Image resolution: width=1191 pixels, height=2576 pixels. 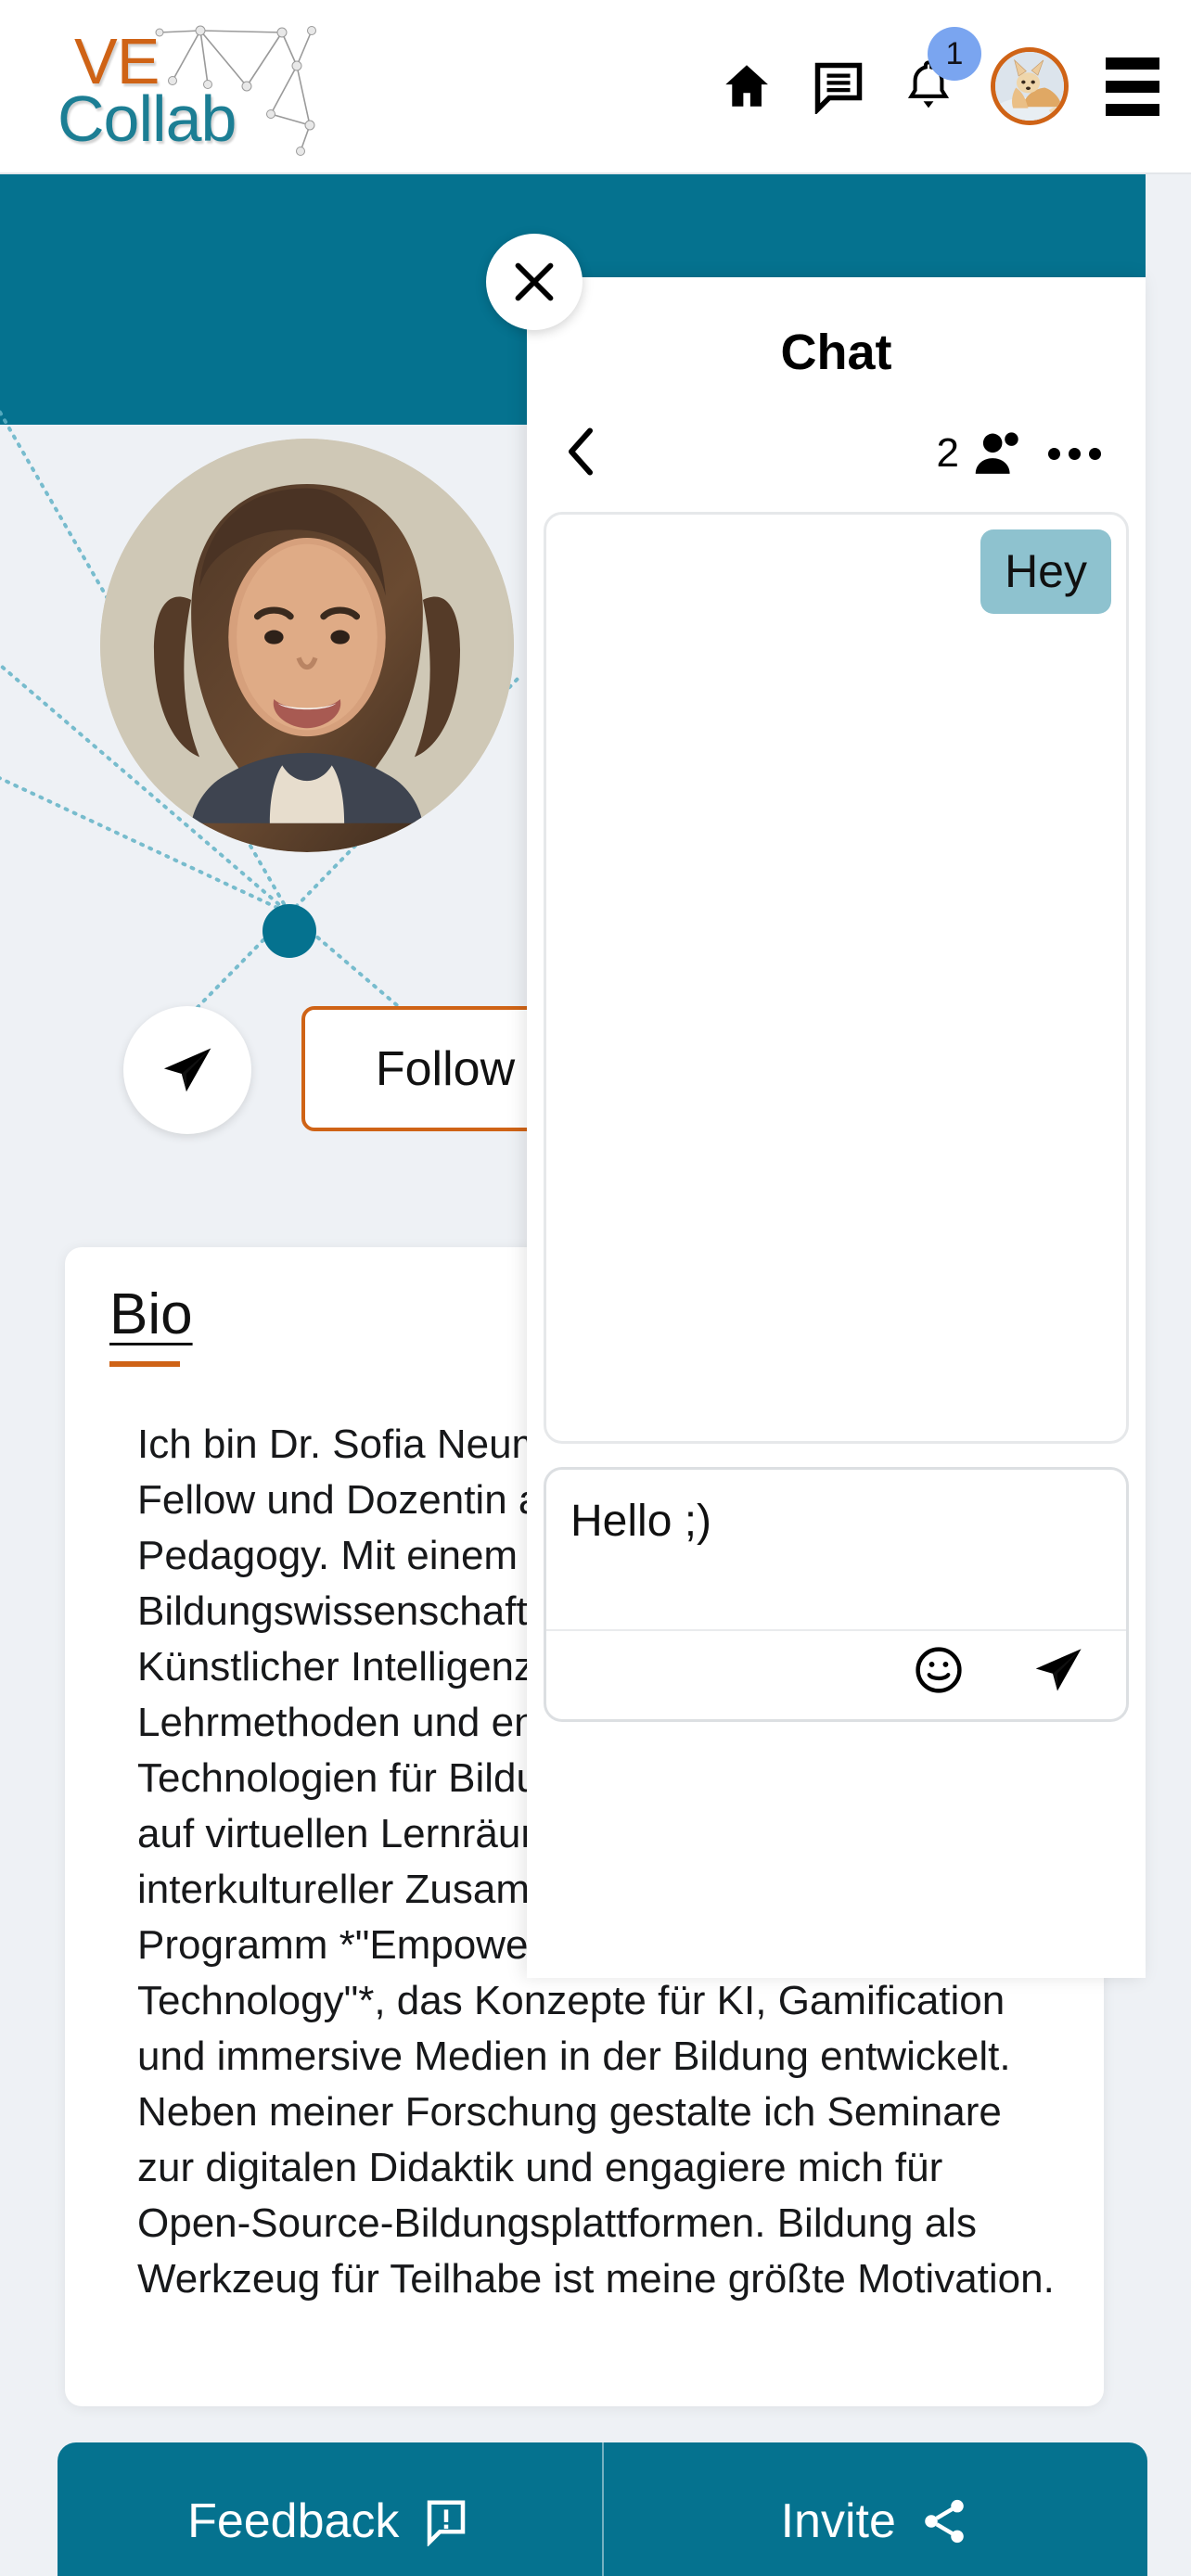 What do you see at coordinates (955, 54) in the screenshot?
I see `notification-badge: 1` at bounding box center [955, 54].